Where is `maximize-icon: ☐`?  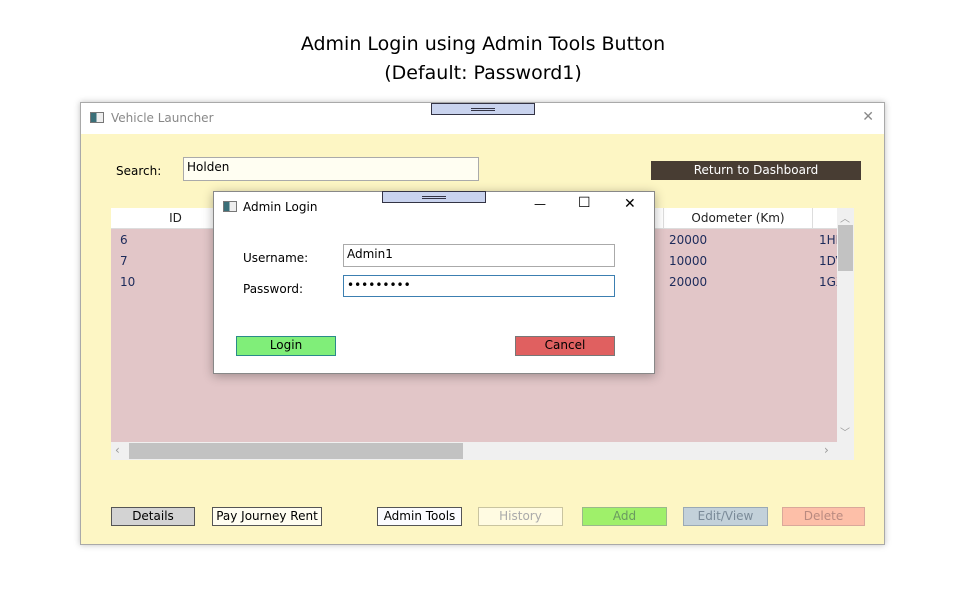 maximize-icon: ☐ is located at coordinates (584, 203).